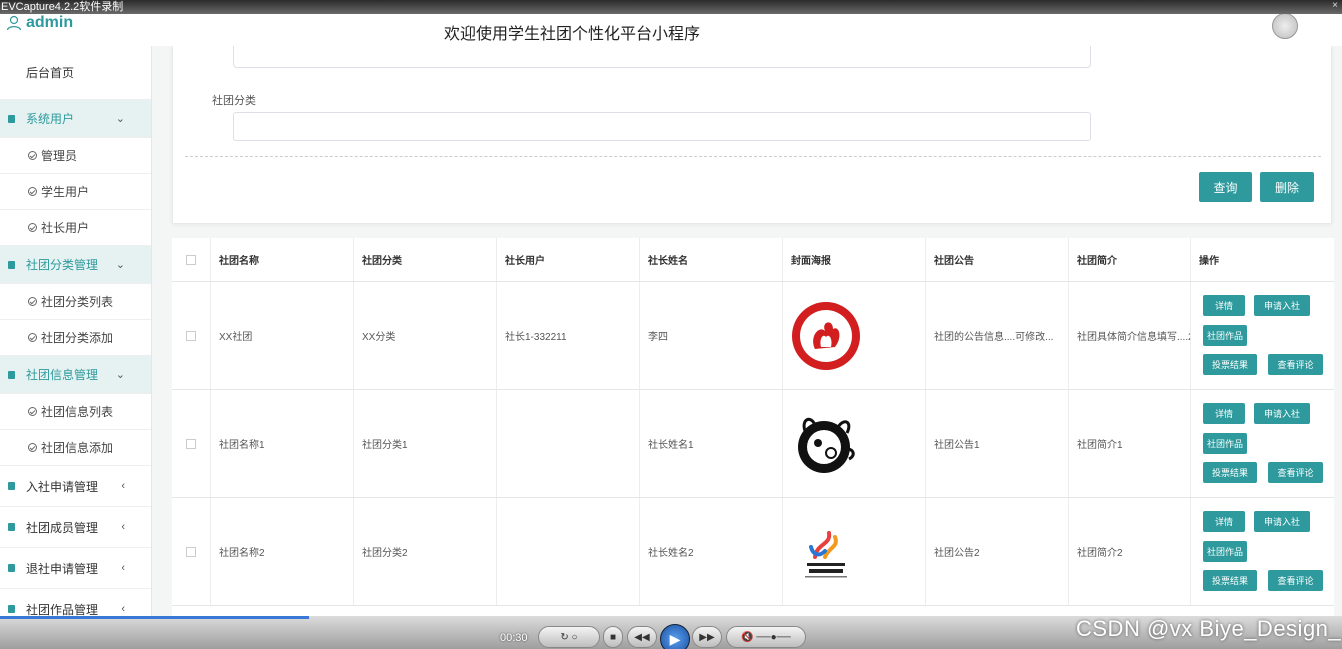 The height and width of the screenshot is (649, 1342). I want to click on cell-intro: 社团具体简介信息填写....2, so click(1129, 335).